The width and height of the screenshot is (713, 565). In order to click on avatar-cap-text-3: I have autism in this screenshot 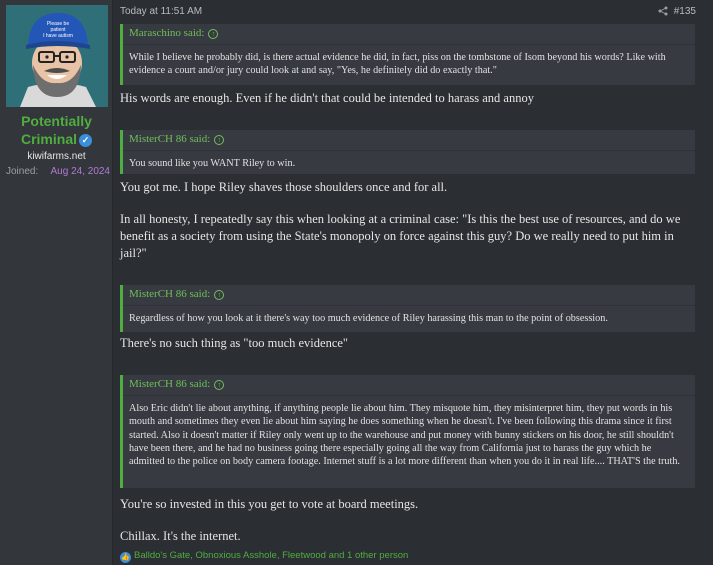, I will do `click(58, 36)`.